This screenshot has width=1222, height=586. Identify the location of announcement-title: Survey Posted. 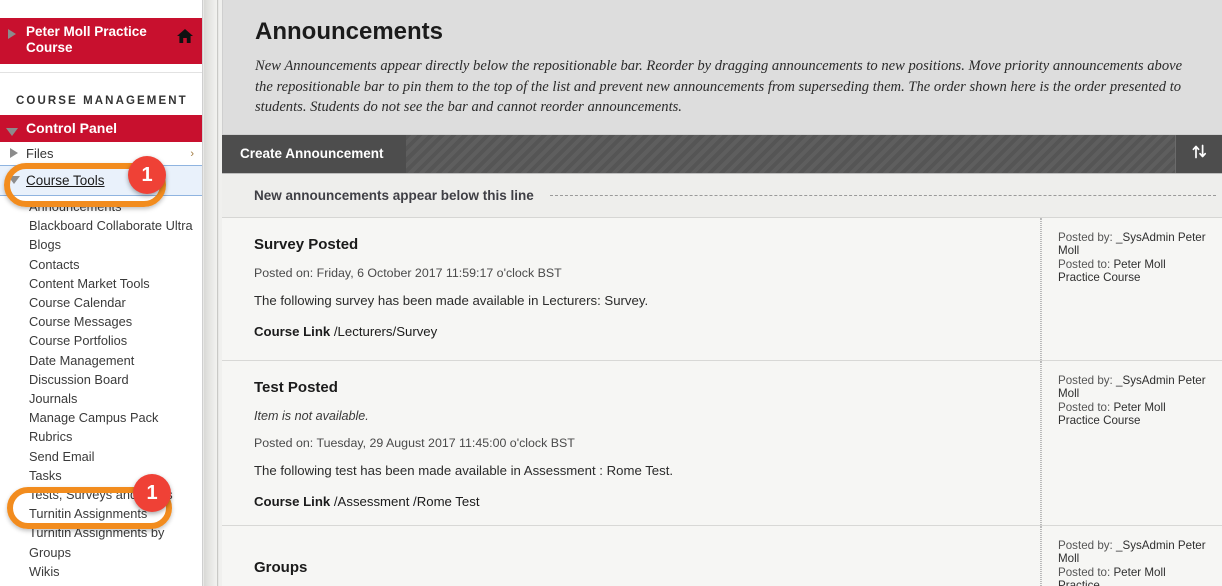
(637, 244).